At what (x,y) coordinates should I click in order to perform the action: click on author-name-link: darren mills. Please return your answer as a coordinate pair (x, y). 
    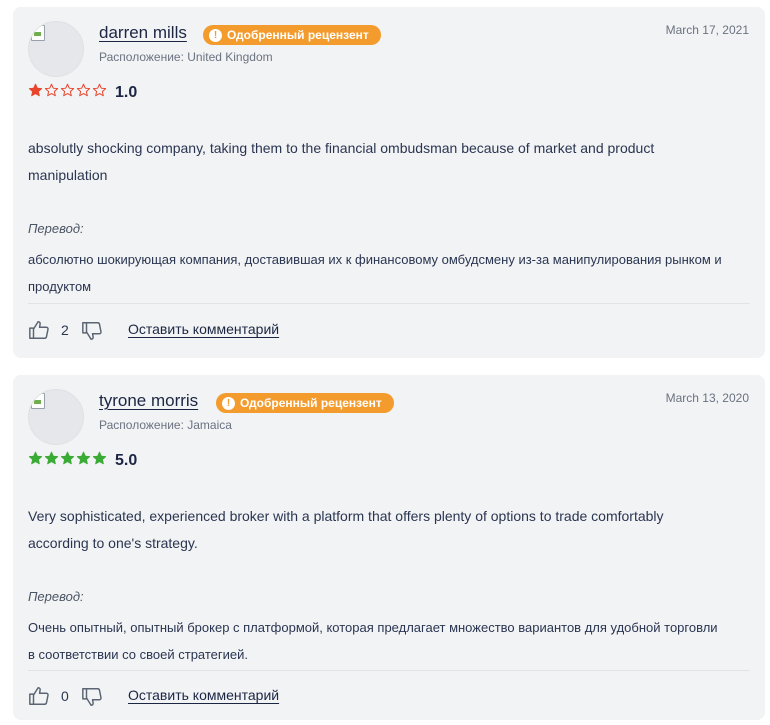
    Looking at the image, I should click on (143, 33).